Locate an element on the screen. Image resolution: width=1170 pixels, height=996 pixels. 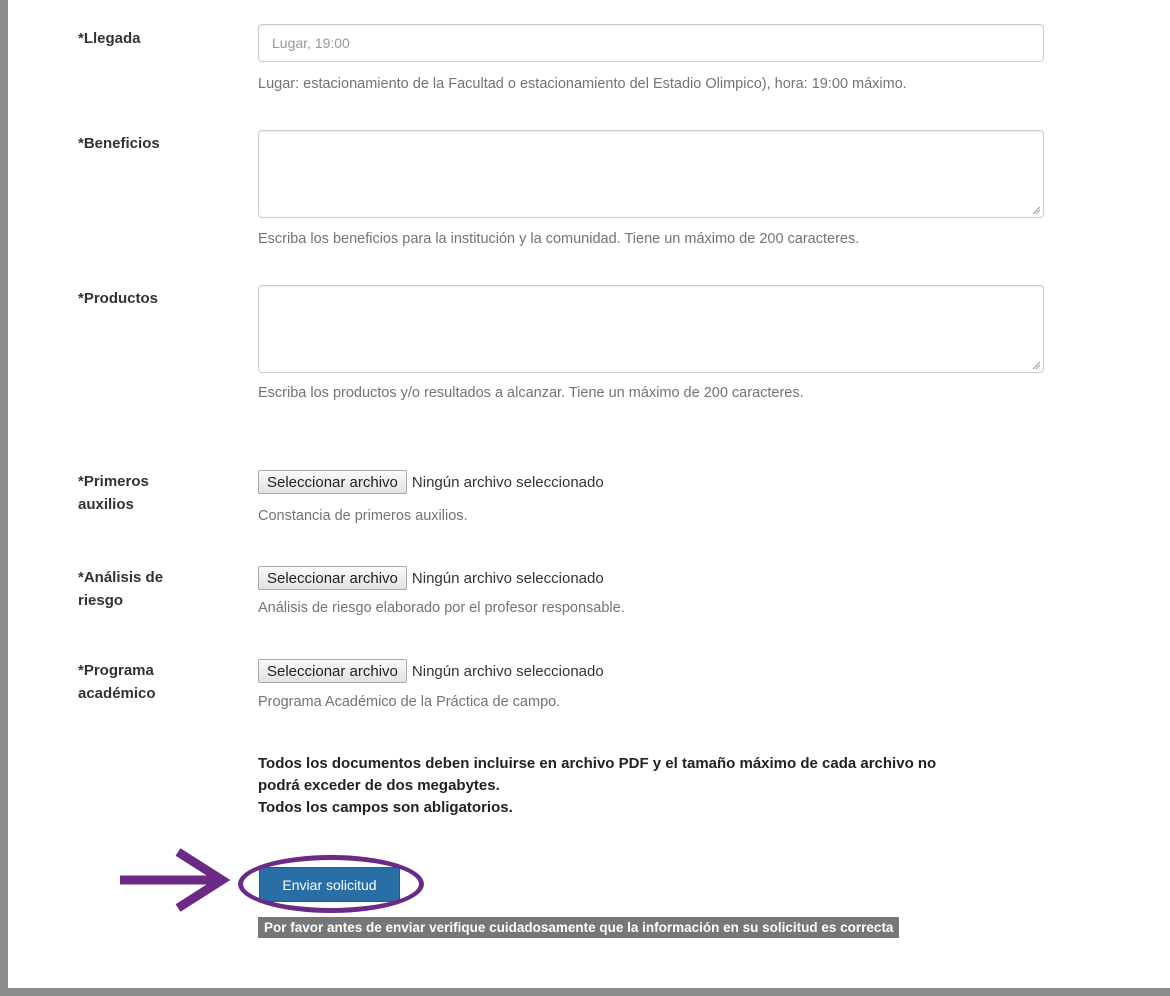
analisis-riesgo-label: *Análisis de riesgo is located at coordinates (158, 589).